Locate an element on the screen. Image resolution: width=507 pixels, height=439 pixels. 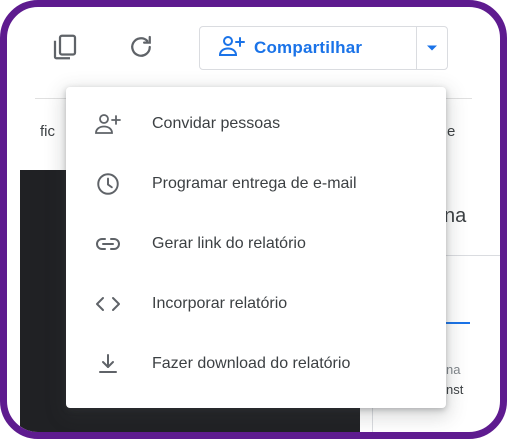
share-options-toggle is located at coordinates (432, 48).